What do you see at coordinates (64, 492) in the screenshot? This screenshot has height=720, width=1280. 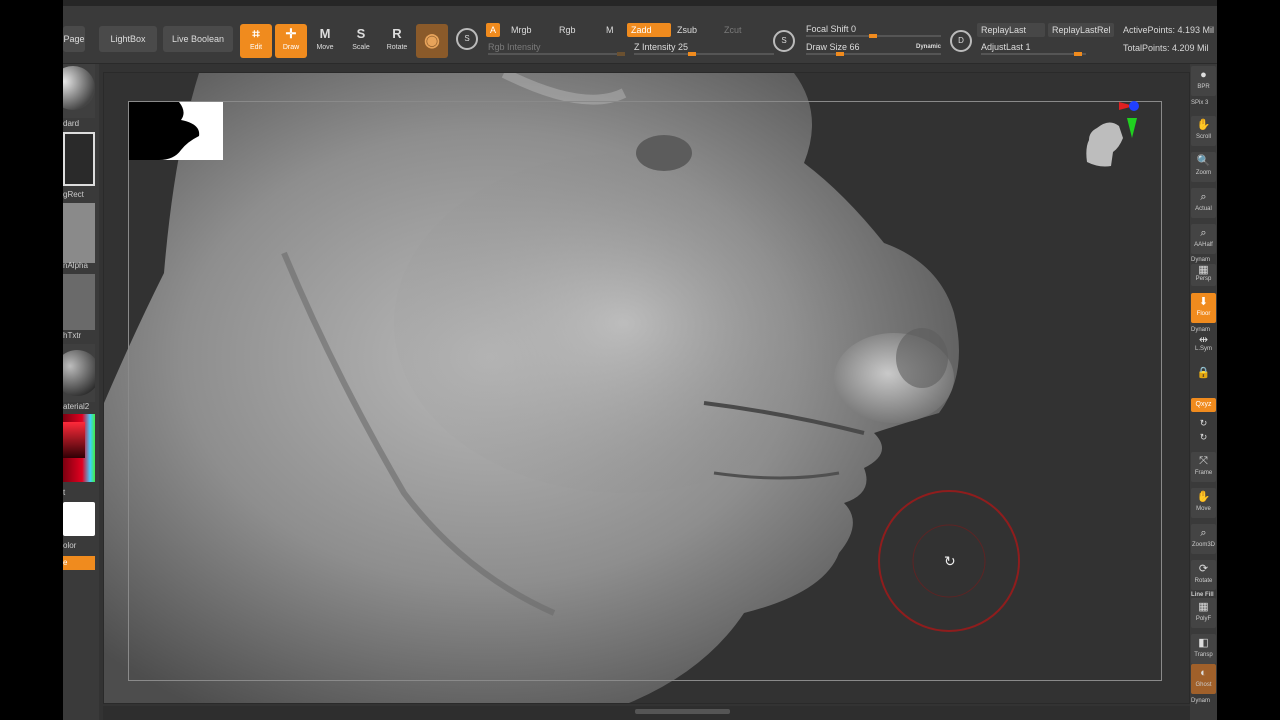 I see `gradient-label: t` at bounding box center [64, 492].